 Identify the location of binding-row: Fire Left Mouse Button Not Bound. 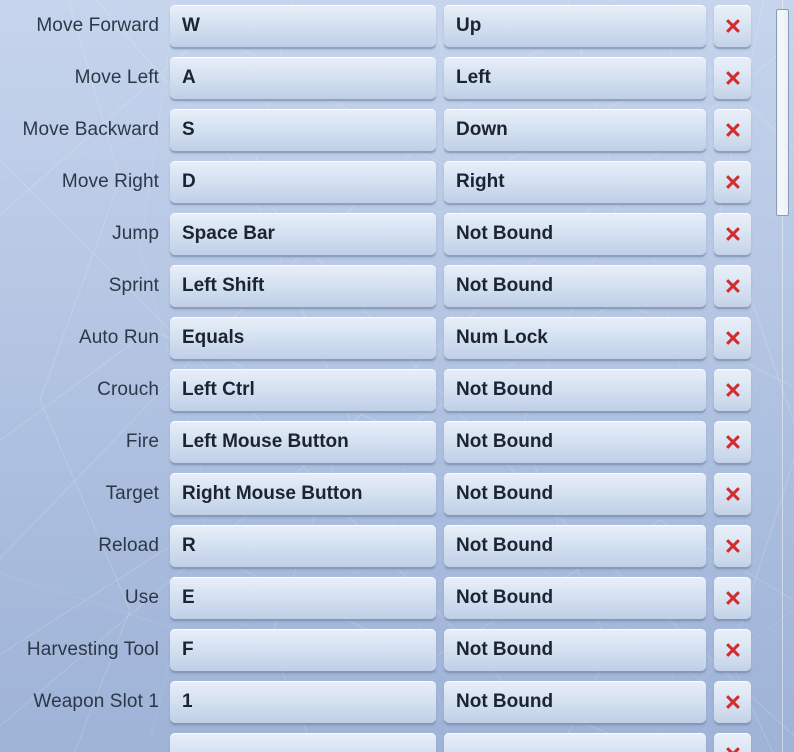
(385, 442).